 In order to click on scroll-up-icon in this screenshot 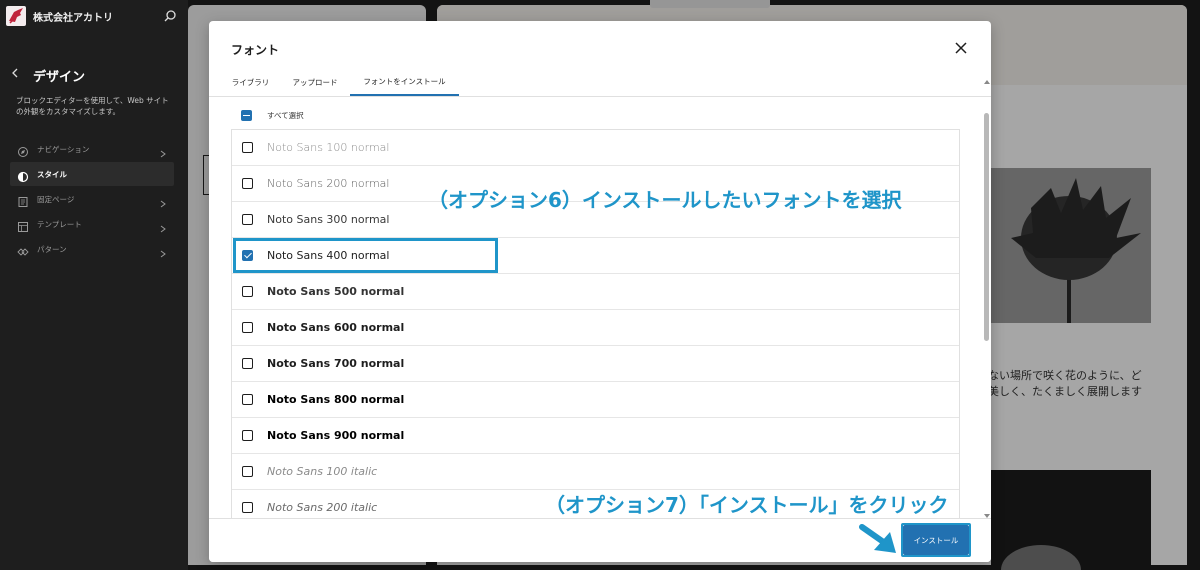, I will do `click(987, 77)`.